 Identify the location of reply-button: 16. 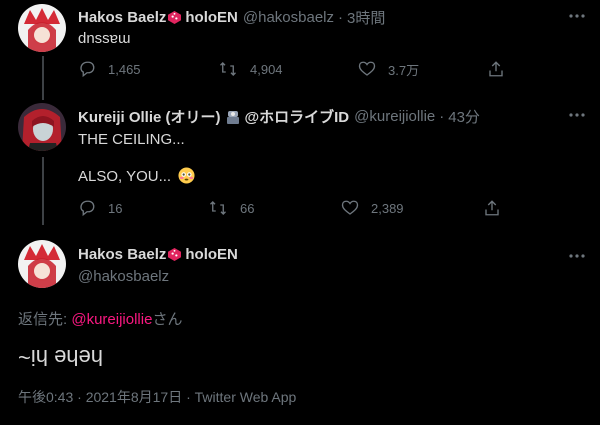
(100, 208).